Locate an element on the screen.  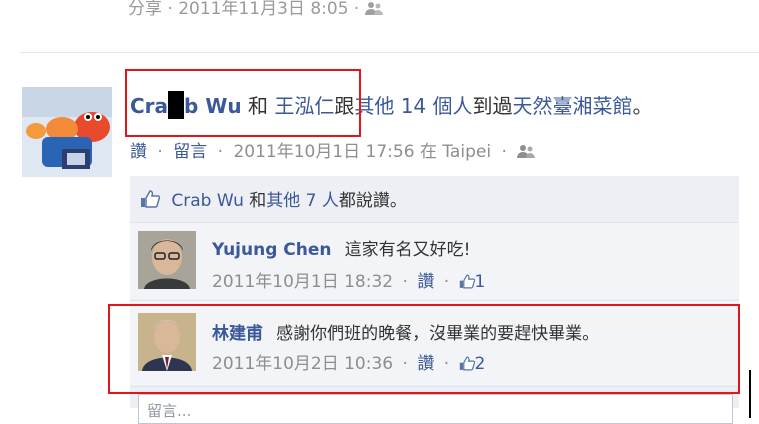
location-link: Taipei is located at coordinates (466, 152).